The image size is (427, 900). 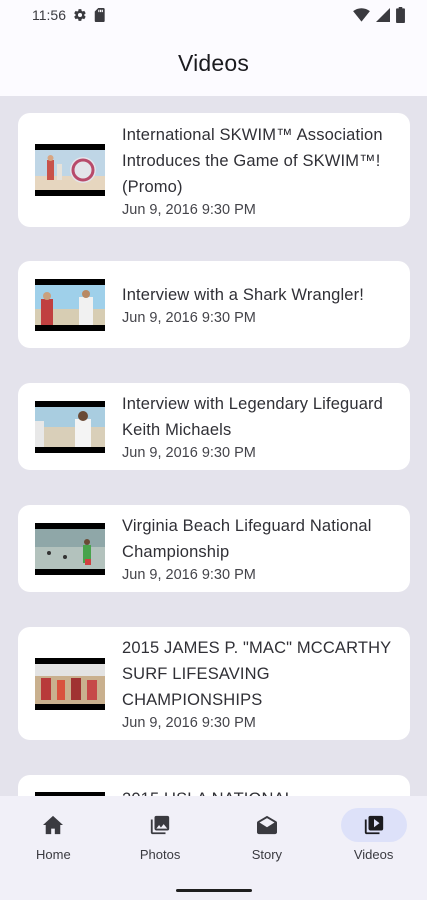 I want to click on nav-item-story: Story, so click(x=267, y=839).